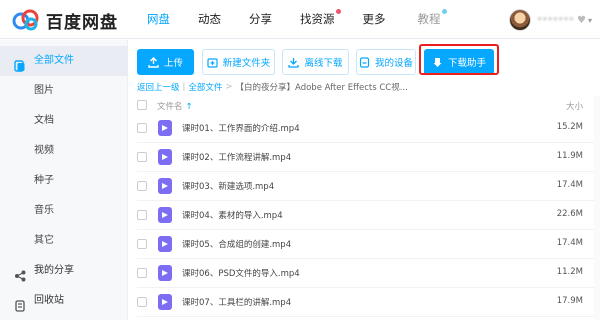 The width and height of the screenshot is (600, 320). I want to click on file-row: 课时01、工作界面的介绍.mp4 15.2M, so click(365, 128).